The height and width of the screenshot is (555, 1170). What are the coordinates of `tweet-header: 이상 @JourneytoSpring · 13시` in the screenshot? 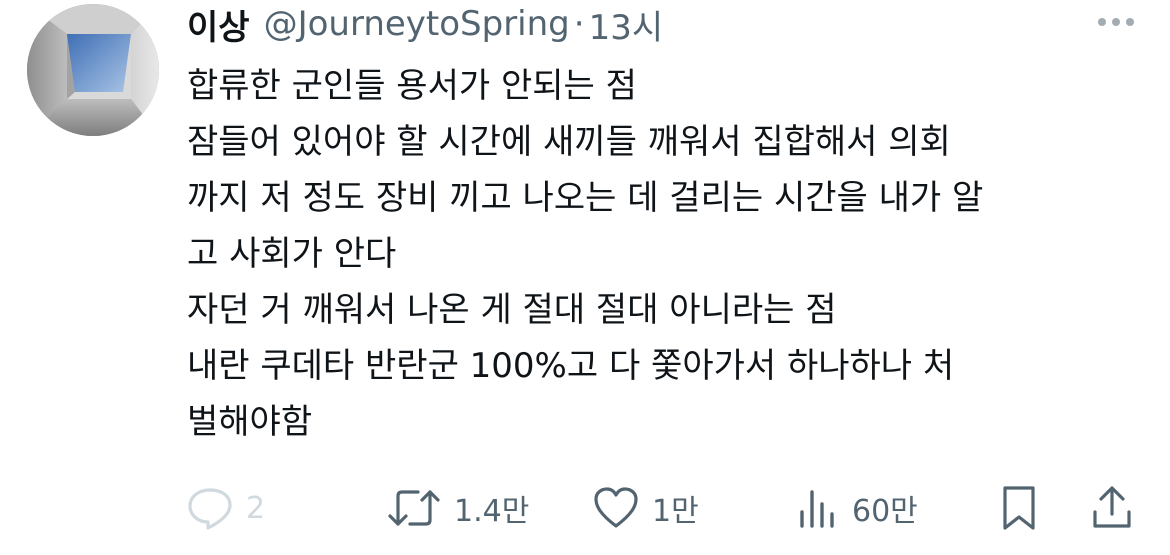 It's located at (425, 24).